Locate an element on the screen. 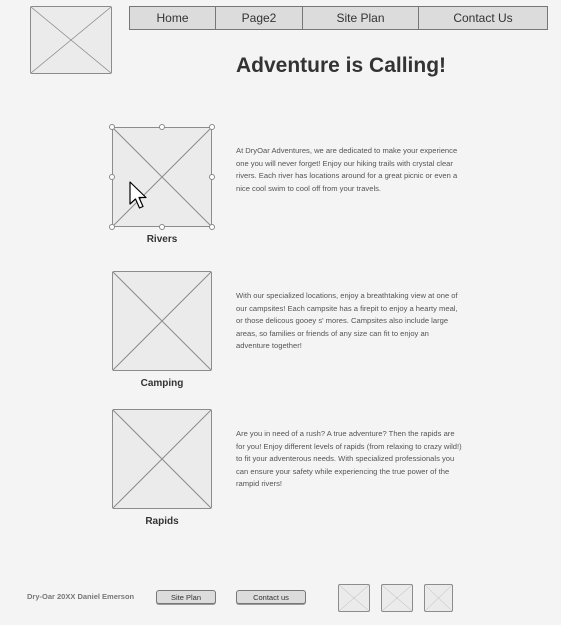 The width and height of the screenshot is (561, 625). footer-contact-button: Contact us is located at coordinates (271, 597).